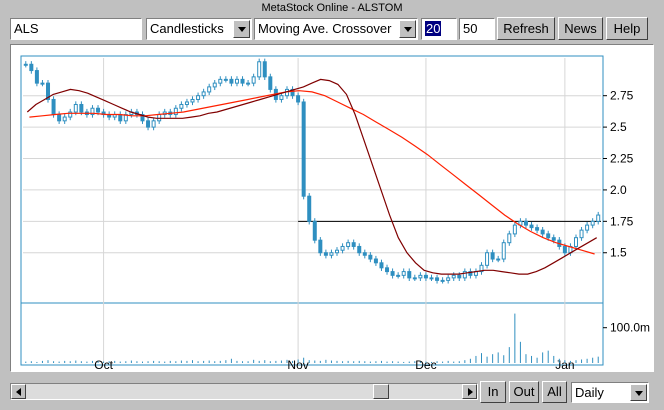  Describe the element at coordinates (381, 391) in the screenshot. I see `scroll-thumb` at that location.